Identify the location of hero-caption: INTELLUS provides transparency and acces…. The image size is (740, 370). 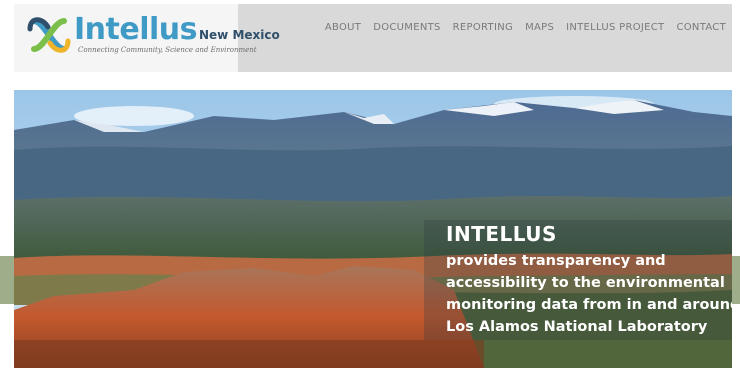
(589, 280).